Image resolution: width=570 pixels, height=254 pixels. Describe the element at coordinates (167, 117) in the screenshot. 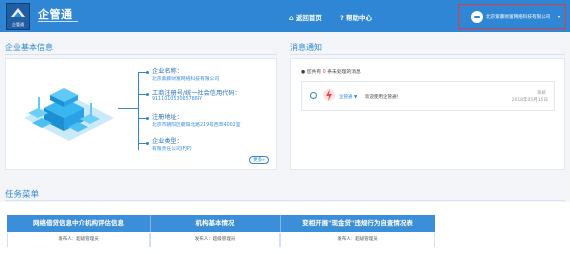

I see `address-label: 注册地址：` at that location.